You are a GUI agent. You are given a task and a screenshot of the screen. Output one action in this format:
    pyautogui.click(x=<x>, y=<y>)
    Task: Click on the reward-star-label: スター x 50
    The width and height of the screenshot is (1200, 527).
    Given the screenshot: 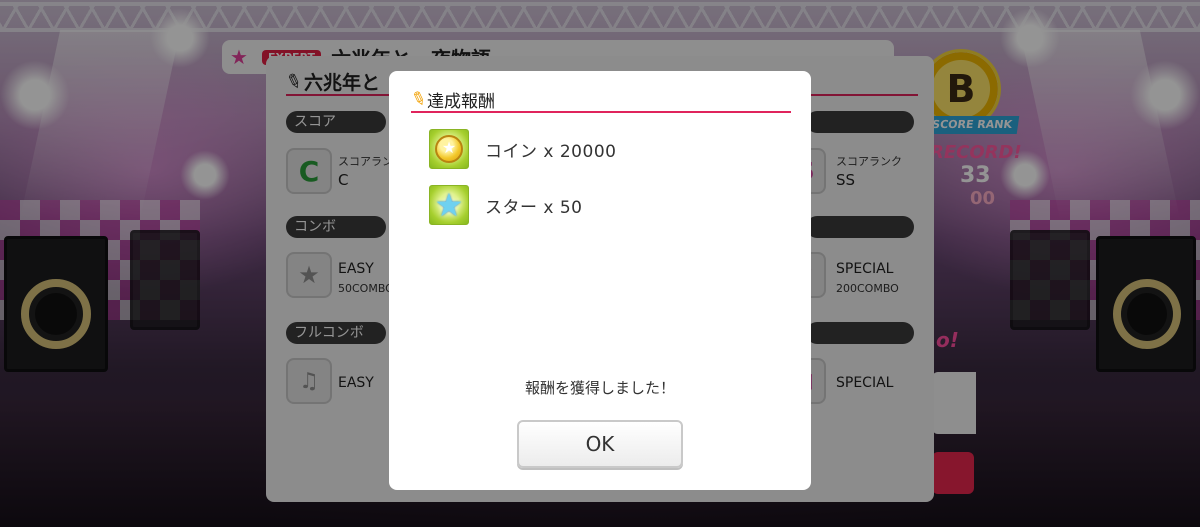 What is the action you would take?
    pyautogui.click(x=534, y=207)
    